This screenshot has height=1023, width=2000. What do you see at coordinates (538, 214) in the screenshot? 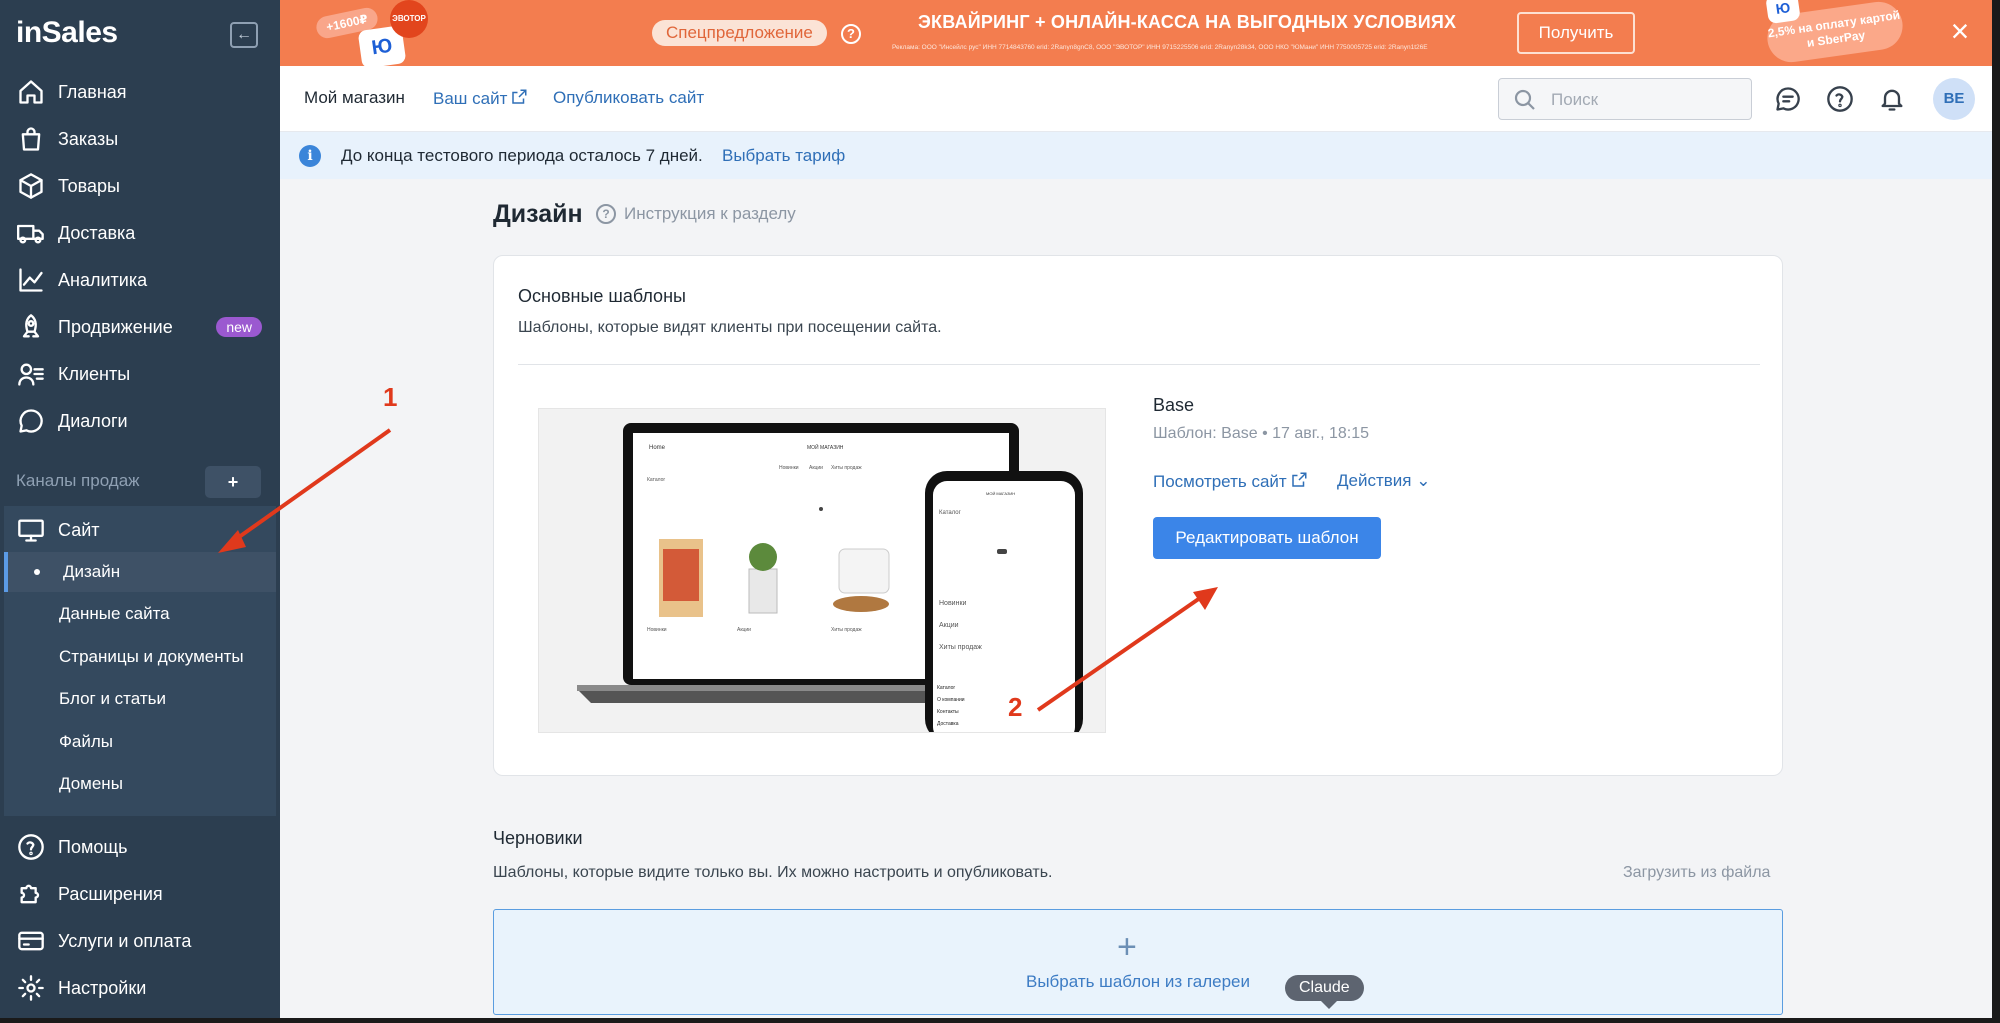
I see `page-title: Дизайн` at bounding box center [538, 214].